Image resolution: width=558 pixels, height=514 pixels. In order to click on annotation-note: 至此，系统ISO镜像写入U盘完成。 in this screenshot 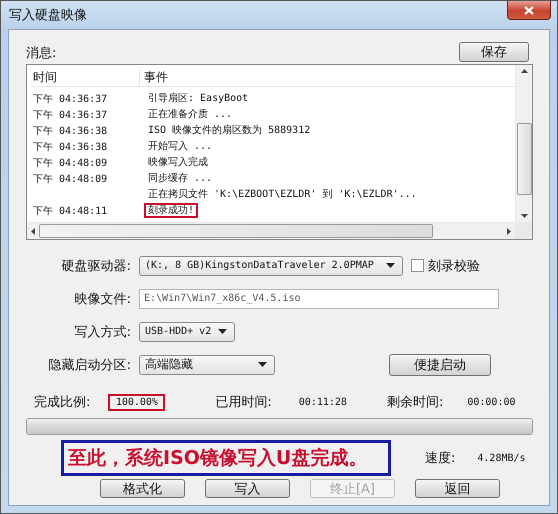, I will do `click(226, 458)`.